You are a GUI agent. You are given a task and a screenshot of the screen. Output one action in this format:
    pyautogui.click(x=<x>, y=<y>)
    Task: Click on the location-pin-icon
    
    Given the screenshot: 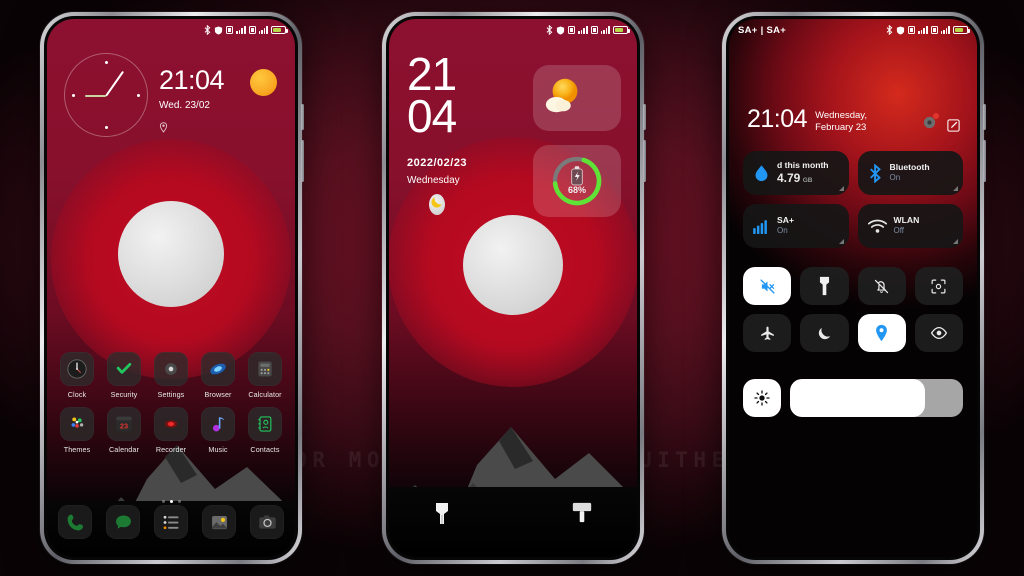 What is the action you would take?
    pyautogui.click(x=191, y=129)
    